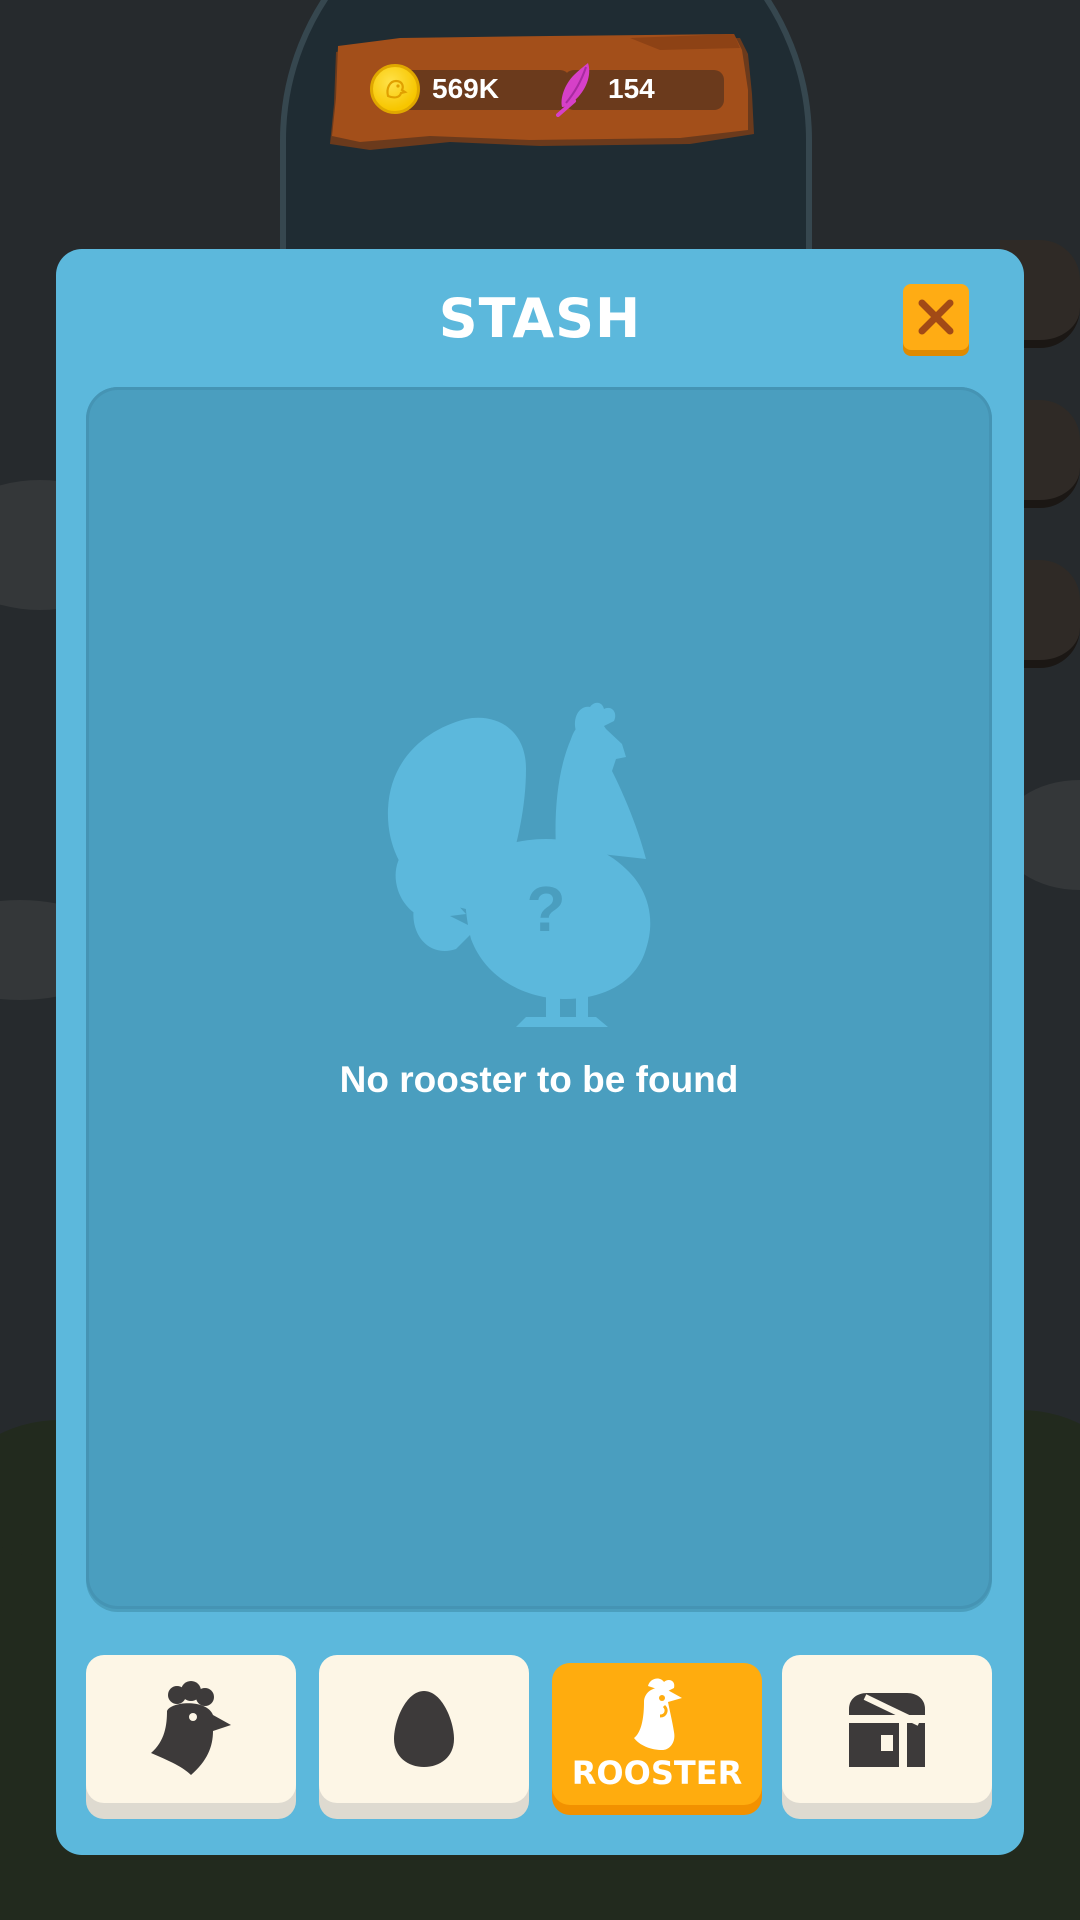 This screenshot has height=1920, width=1080. I want to click on feathers-value: 154, so click(631, 88).